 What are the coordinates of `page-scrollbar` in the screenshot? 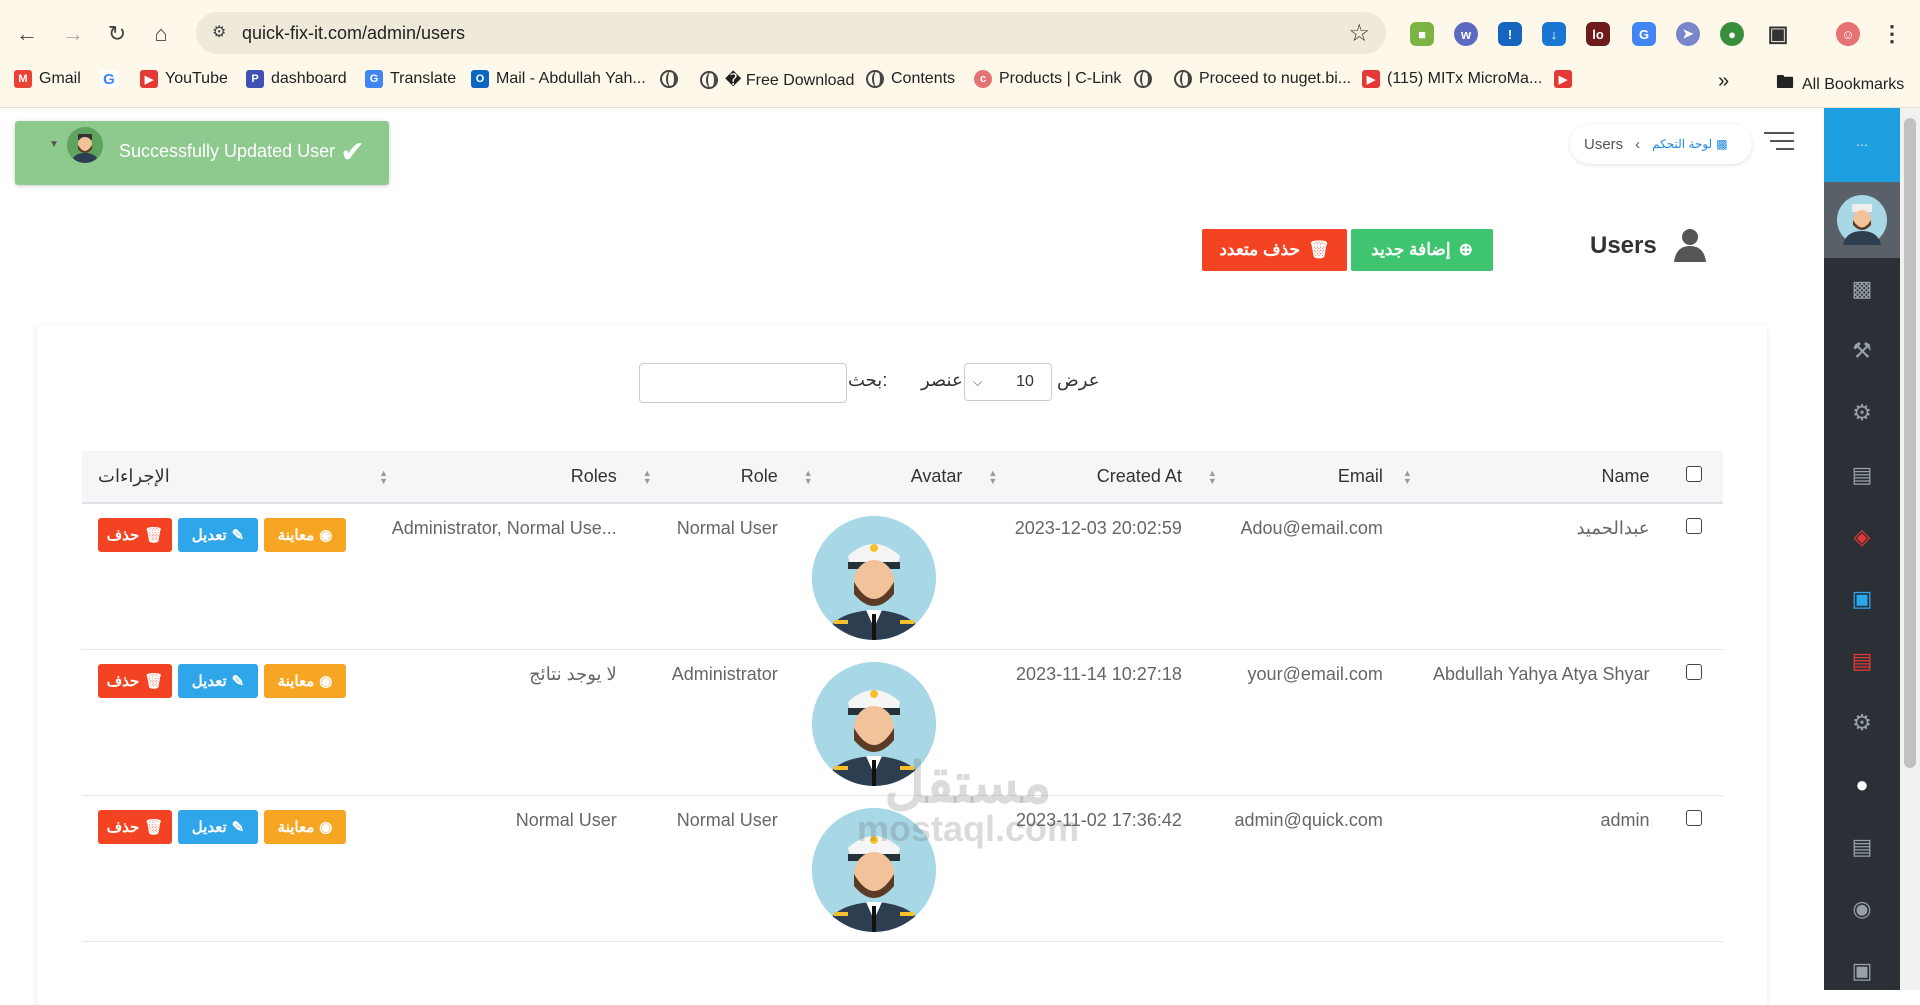 It's located at (1910, 549).